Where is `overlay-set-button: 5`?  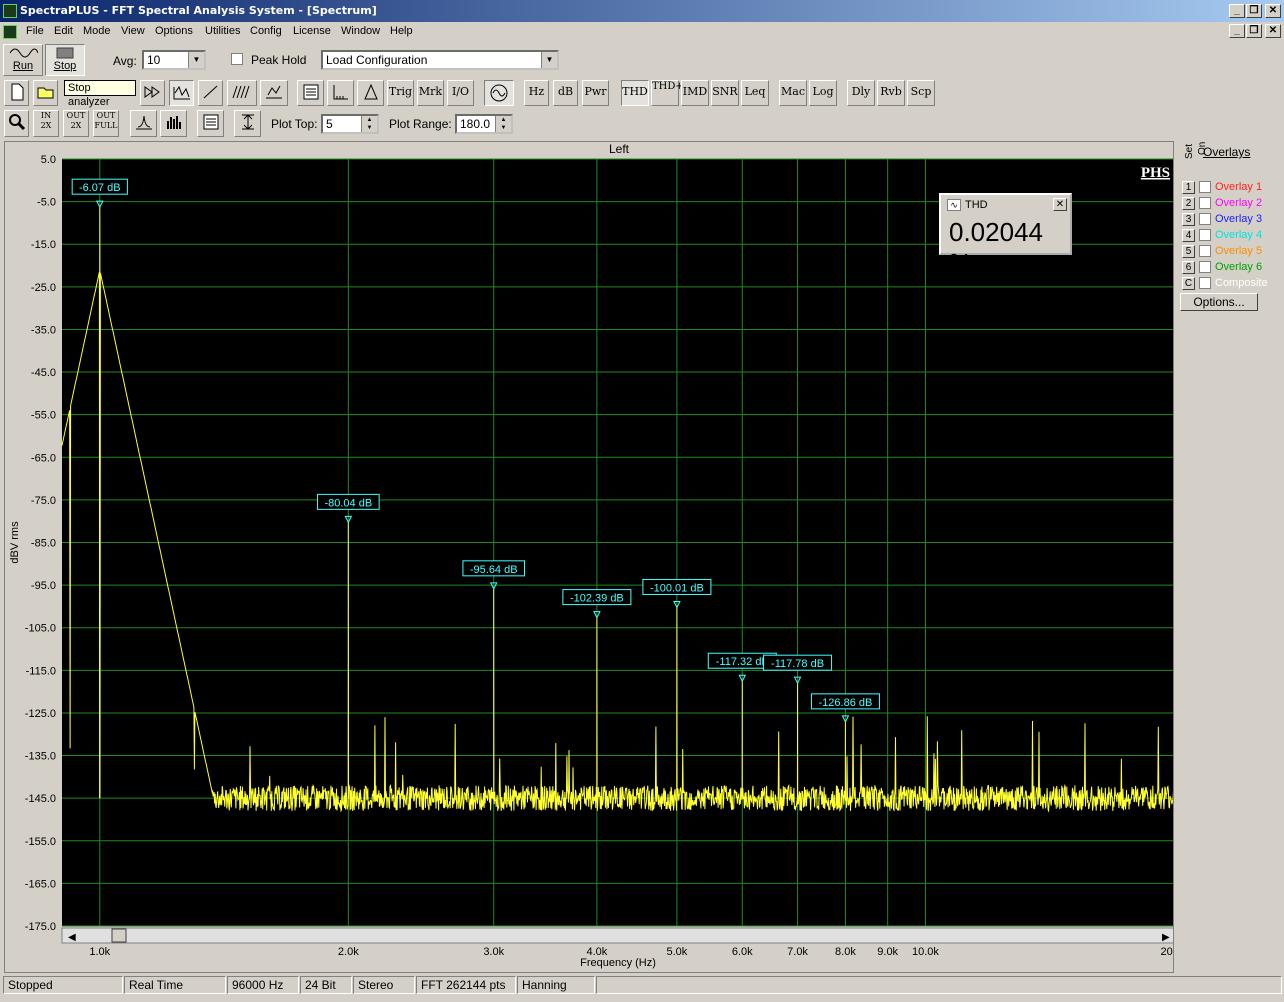
overlay-set-button: 5 is located at coordinates (1188, 251).